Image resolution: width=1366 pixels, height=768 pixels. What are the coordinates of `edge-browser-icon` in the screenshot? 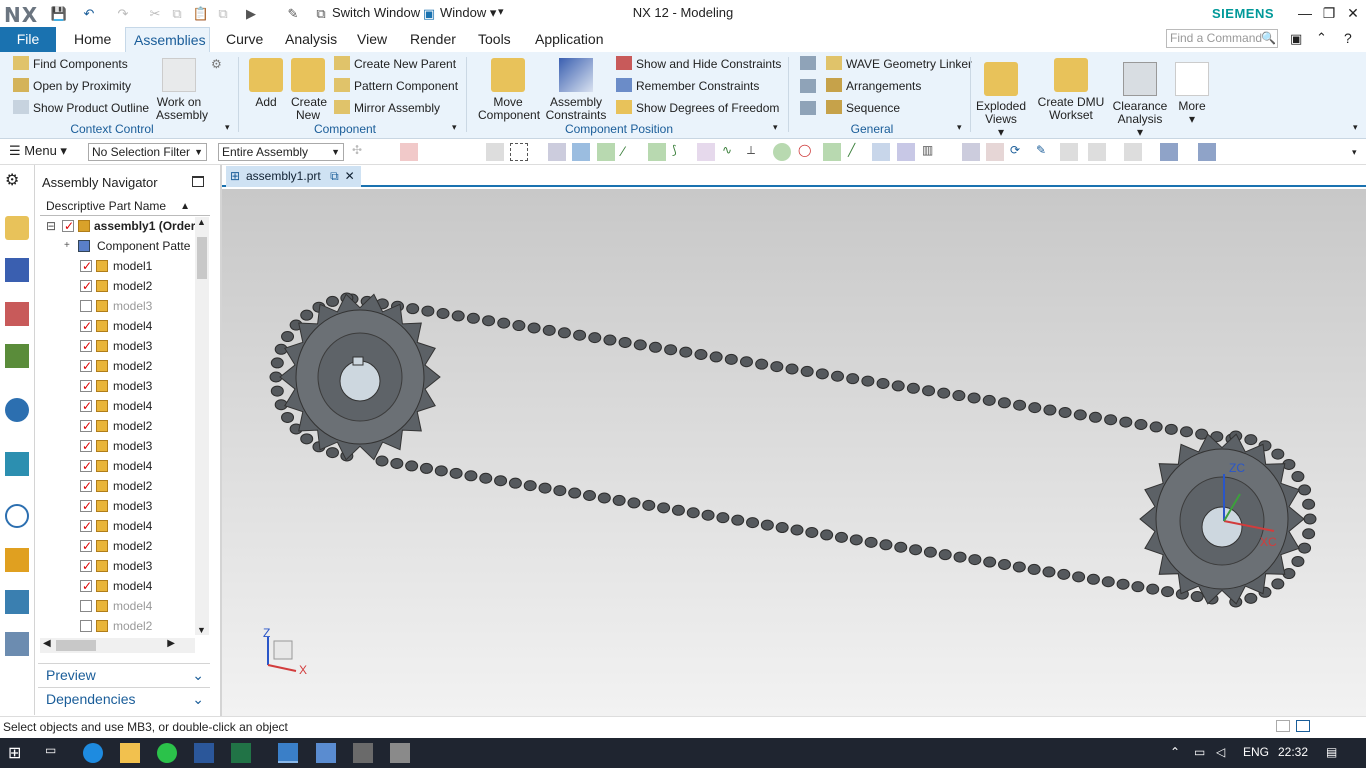 It's located at (93, 753).